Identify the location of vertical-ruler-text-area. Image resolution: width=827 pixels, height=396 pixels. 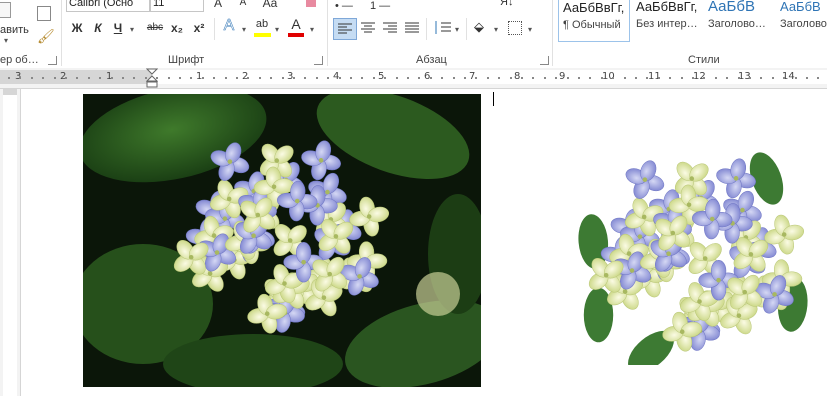
(10, 245).